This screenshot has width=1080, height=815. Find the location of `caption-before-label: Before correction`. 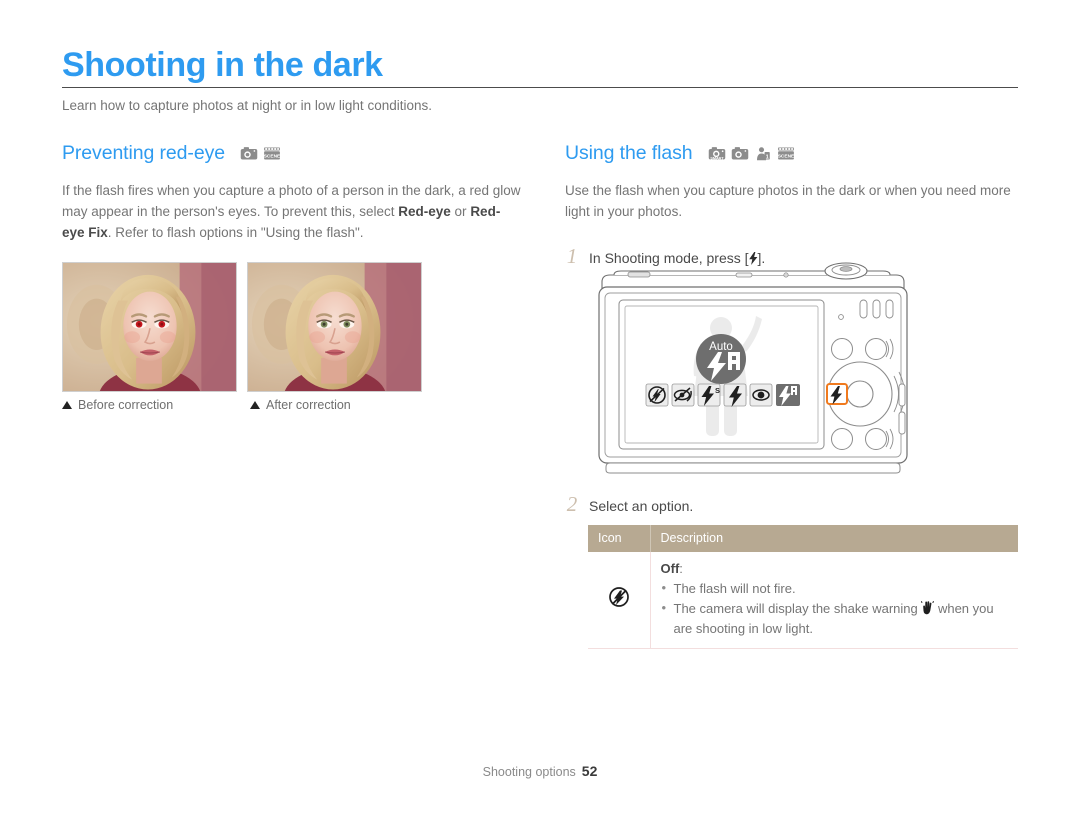

caption-before-label: Before correction is located at coordinates (126, 405).